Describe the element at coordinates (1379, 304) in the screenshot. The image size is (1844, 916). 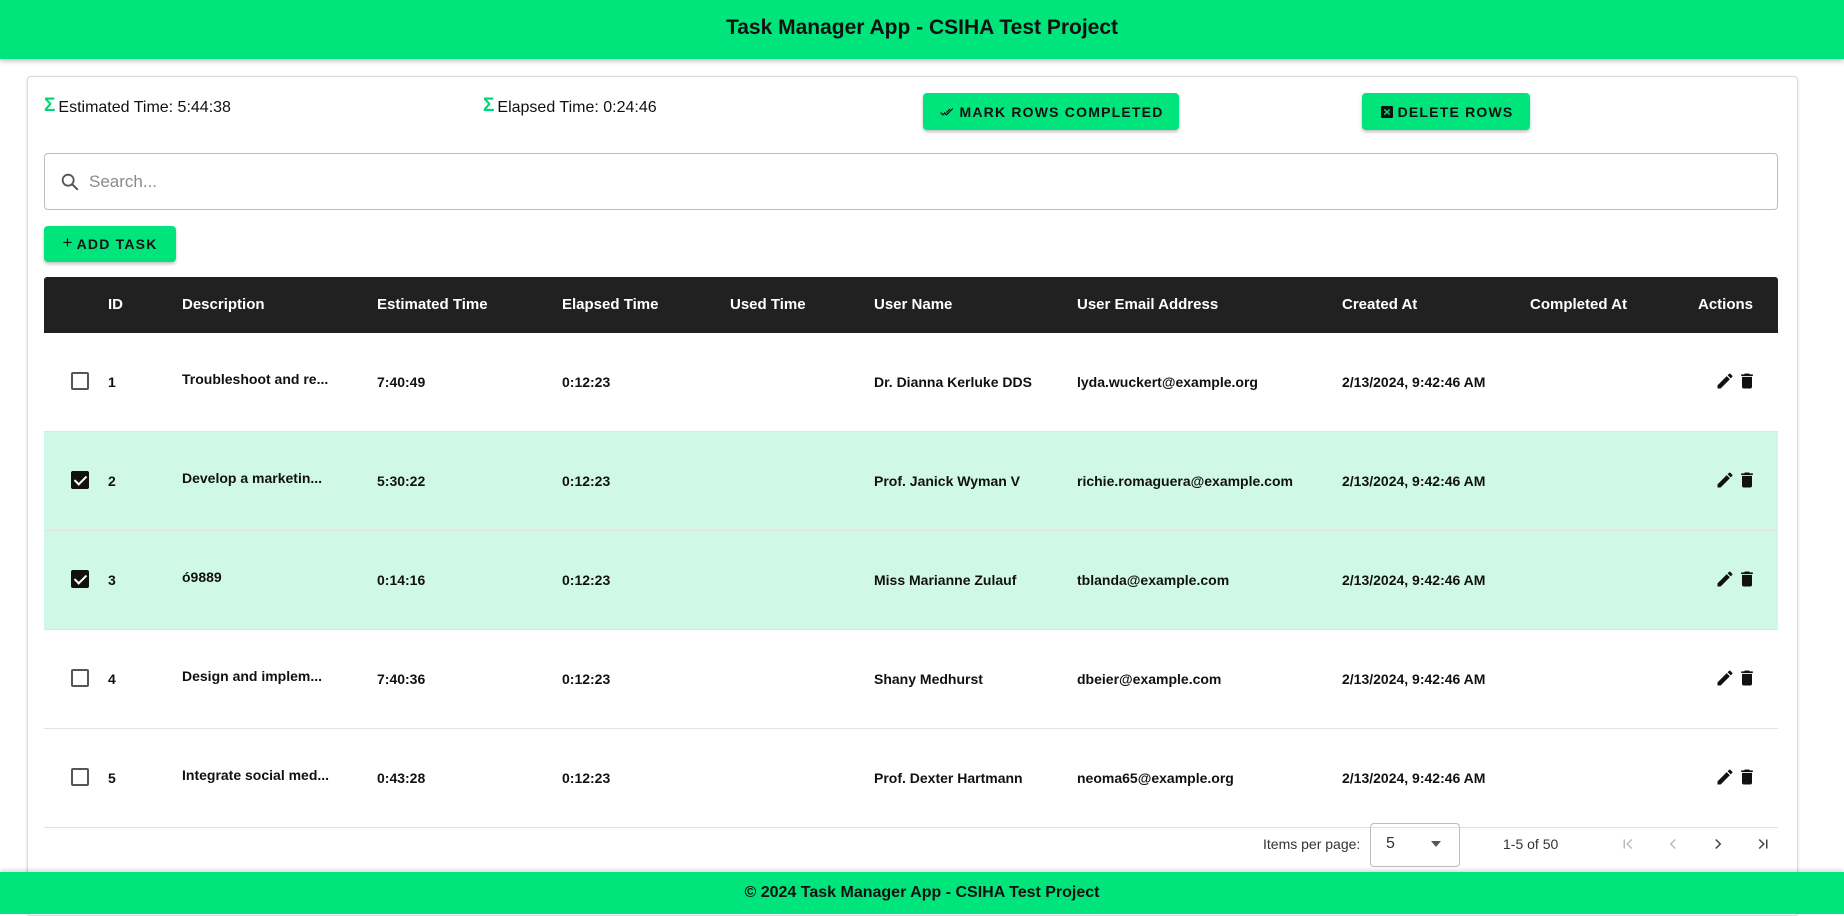
I see `column-header-created-at: Created At` at that location.